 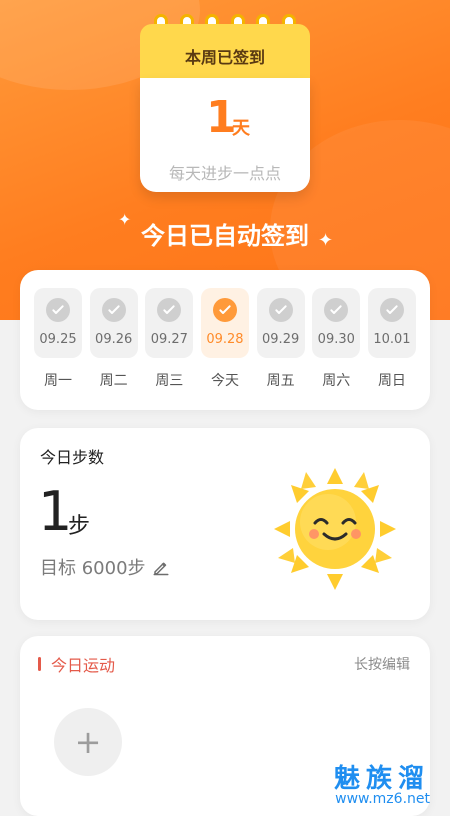 I want to click on signin-days-unit: 天, so click(x=241, y=128).